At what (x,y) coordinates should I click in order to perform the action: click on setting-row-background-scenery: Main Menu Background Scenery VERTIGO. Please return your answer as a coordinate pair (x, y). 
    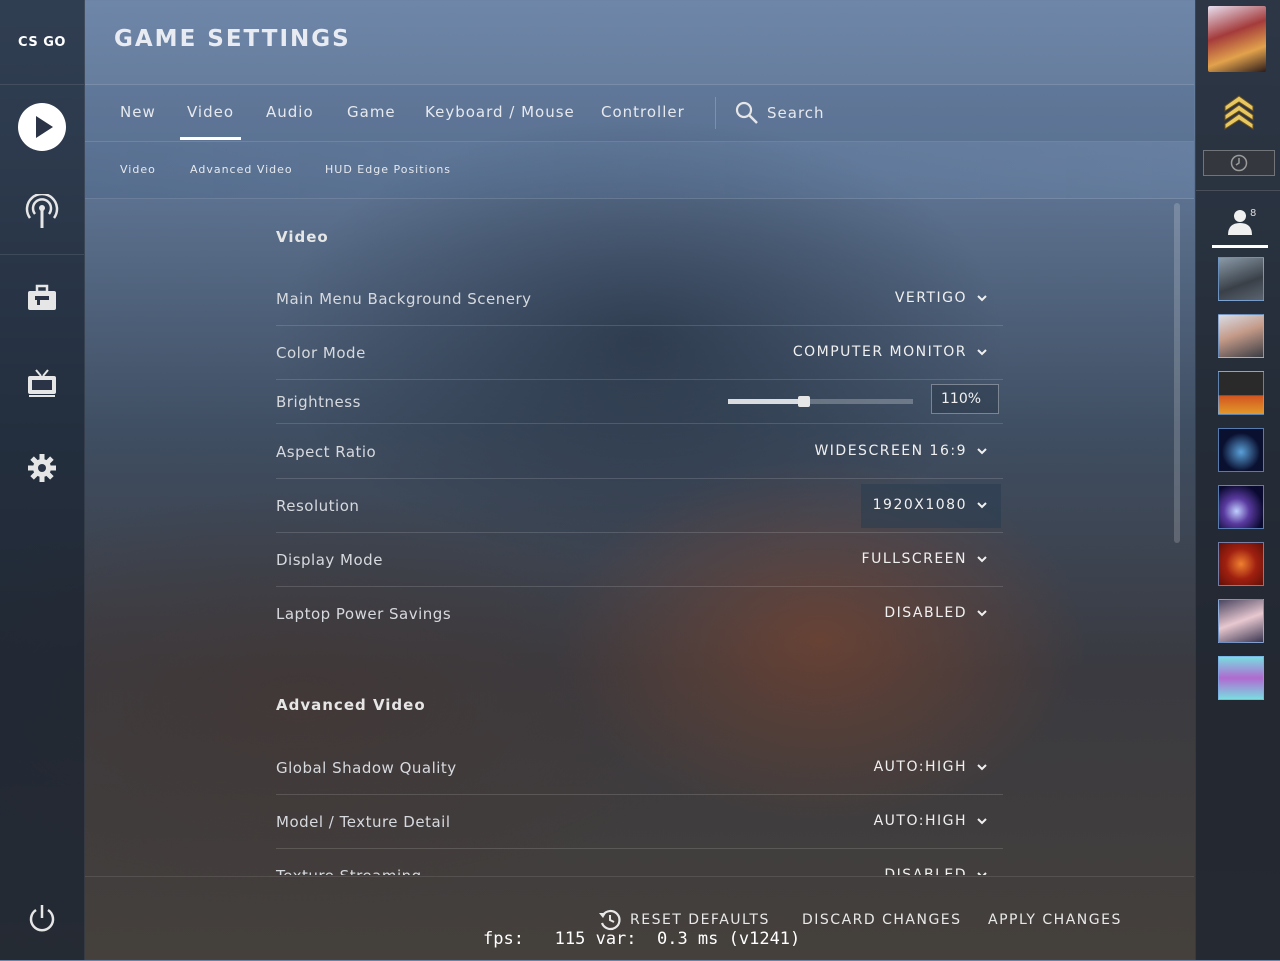
    Looking at the image, I should click on (639, 298).